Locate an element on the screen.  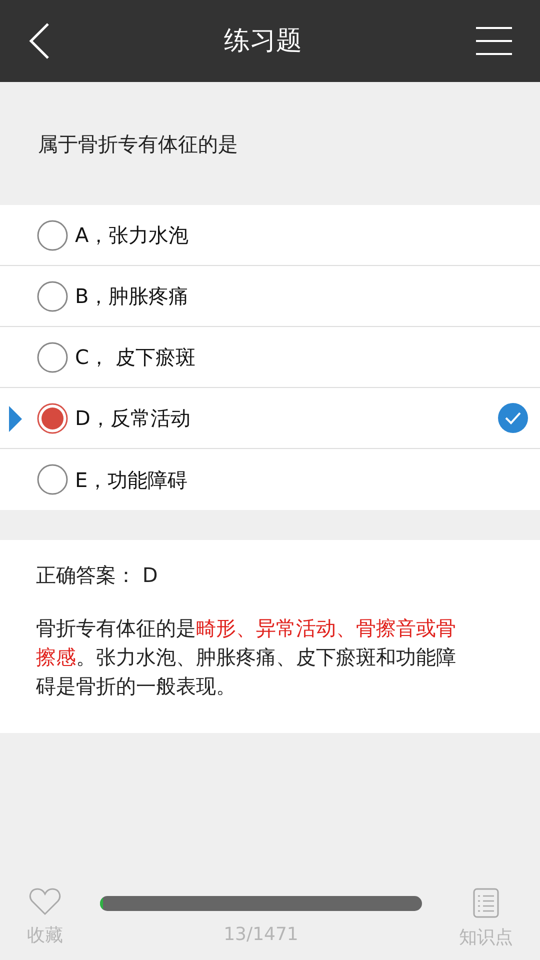
correct-answer: 正确答案： D is located at coordinates (97, 575).